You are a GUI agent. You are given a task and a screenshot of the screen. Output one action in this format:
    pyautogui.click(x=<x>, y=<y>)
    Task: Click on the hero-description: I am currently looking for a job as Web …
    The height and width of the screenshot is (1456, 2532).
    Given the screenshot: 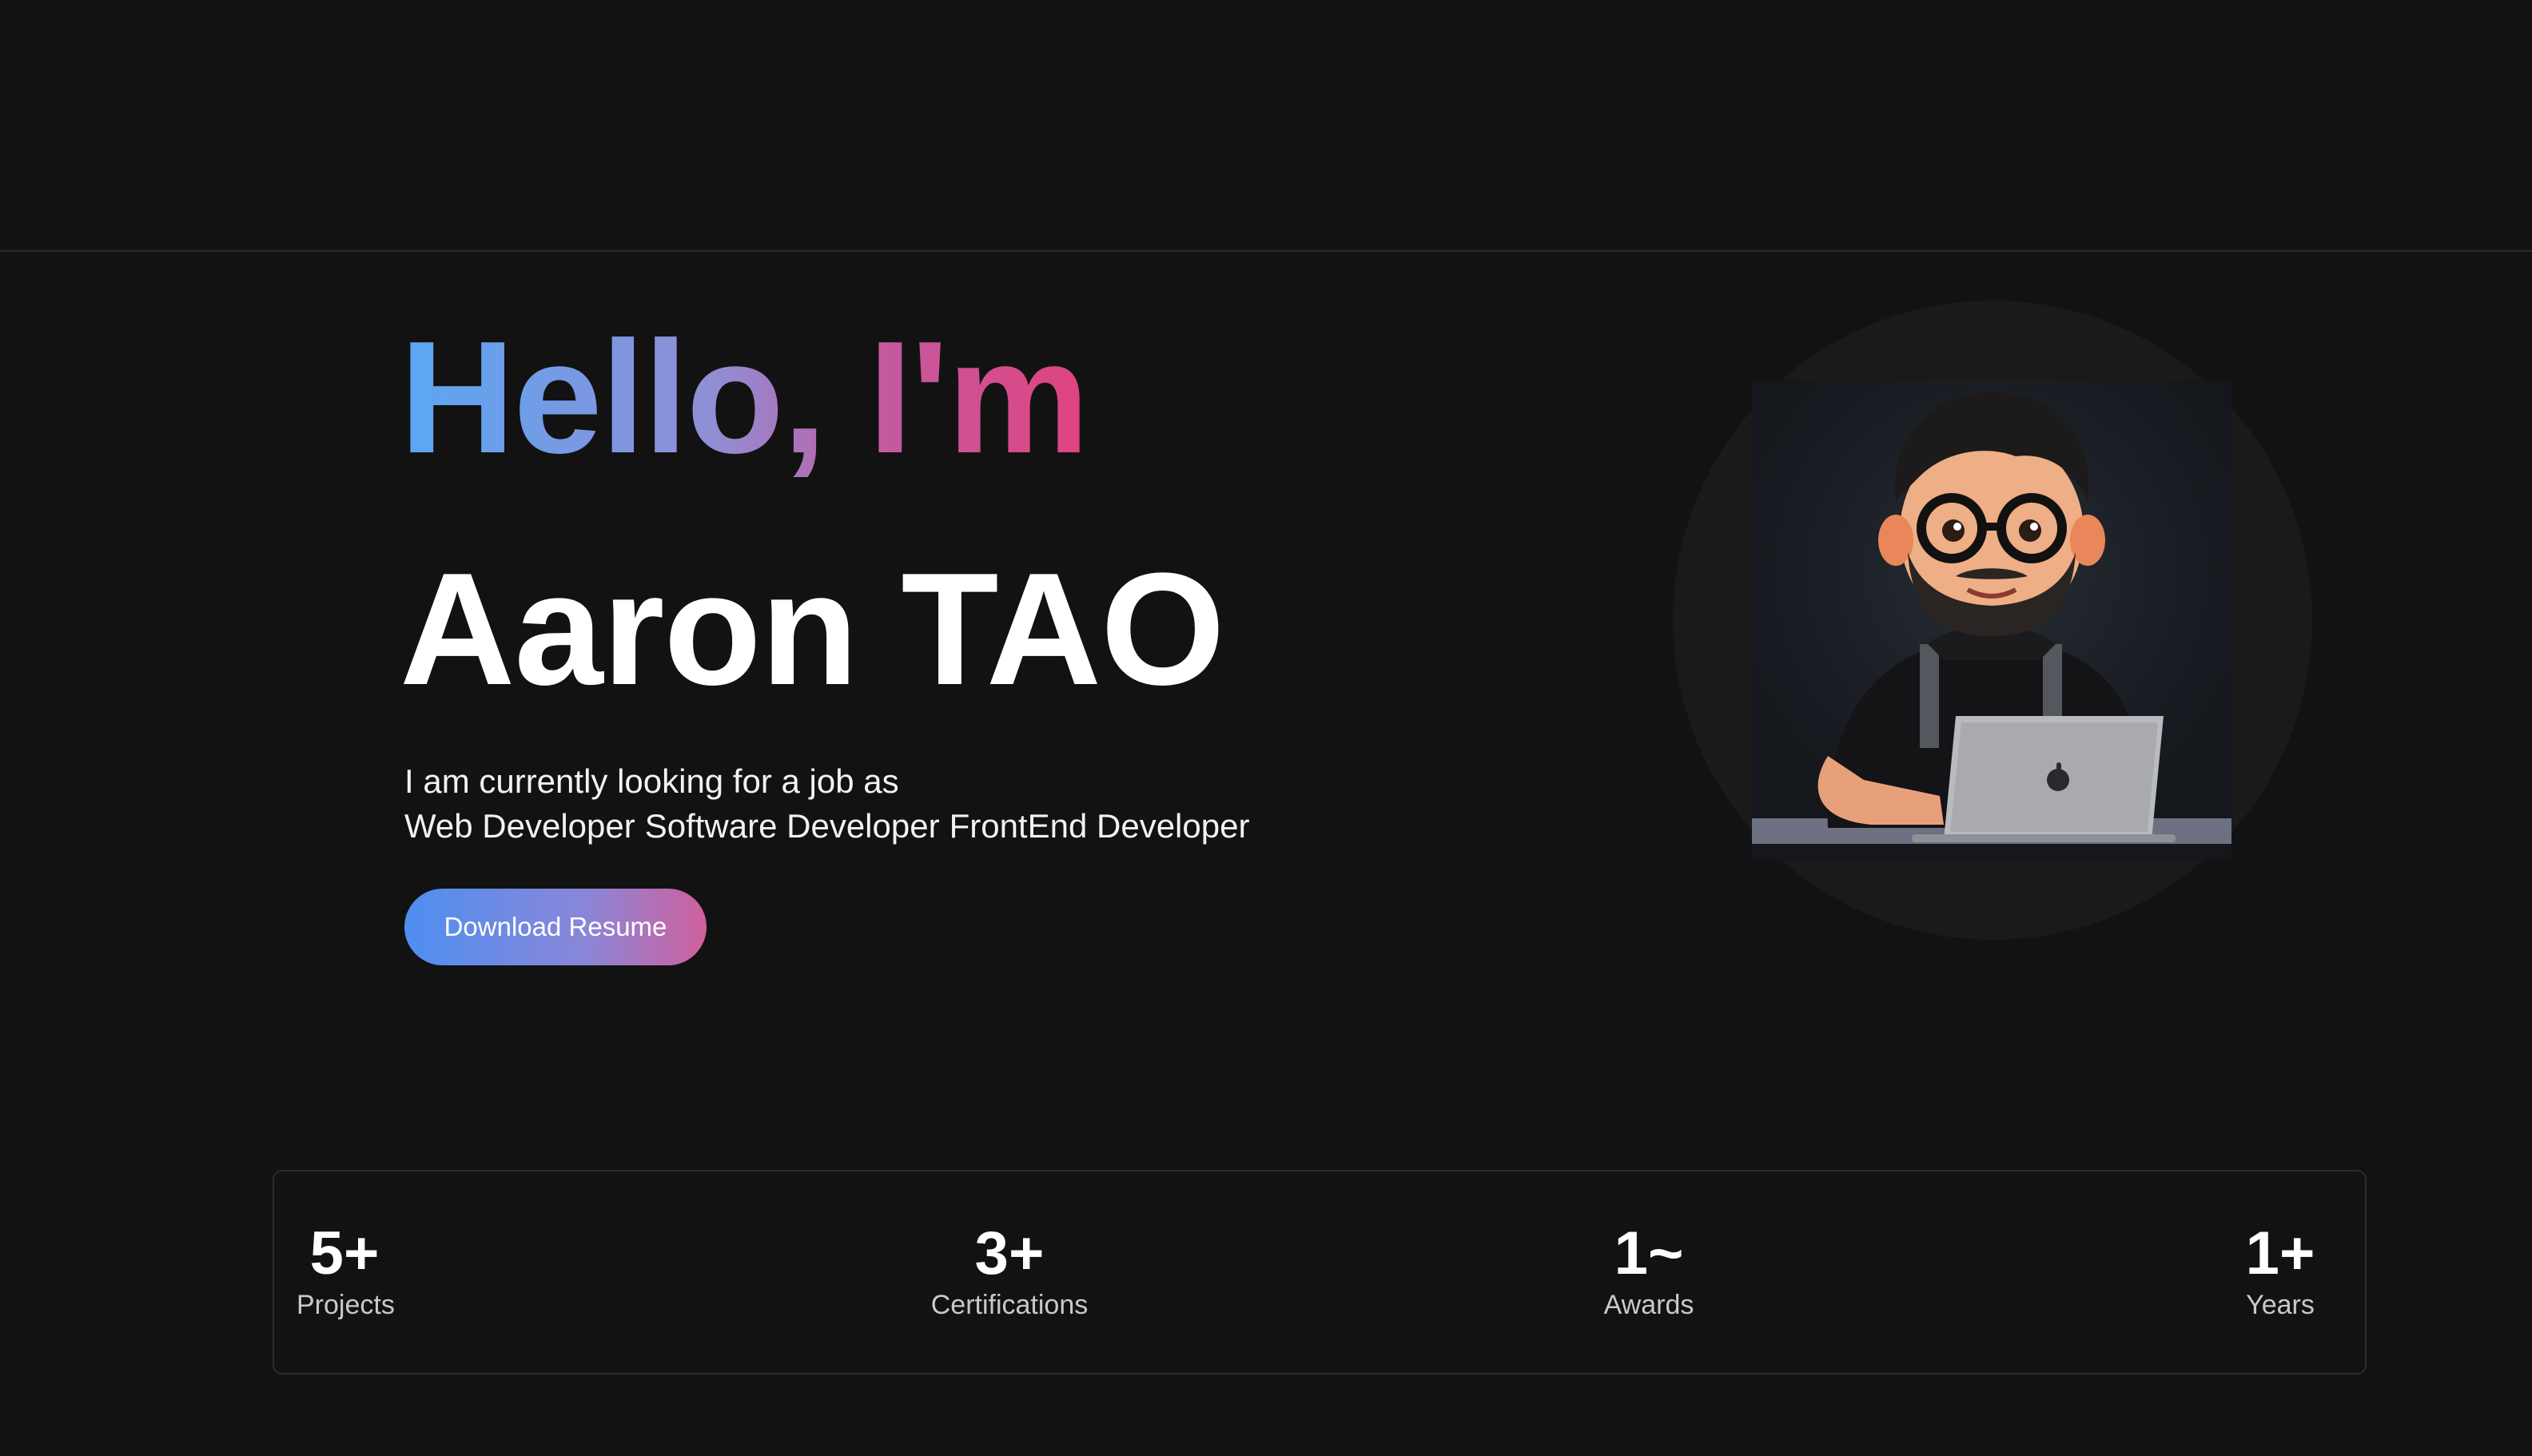 What is the action you would take?
    pyautogui.click(x=831, y=804)
    